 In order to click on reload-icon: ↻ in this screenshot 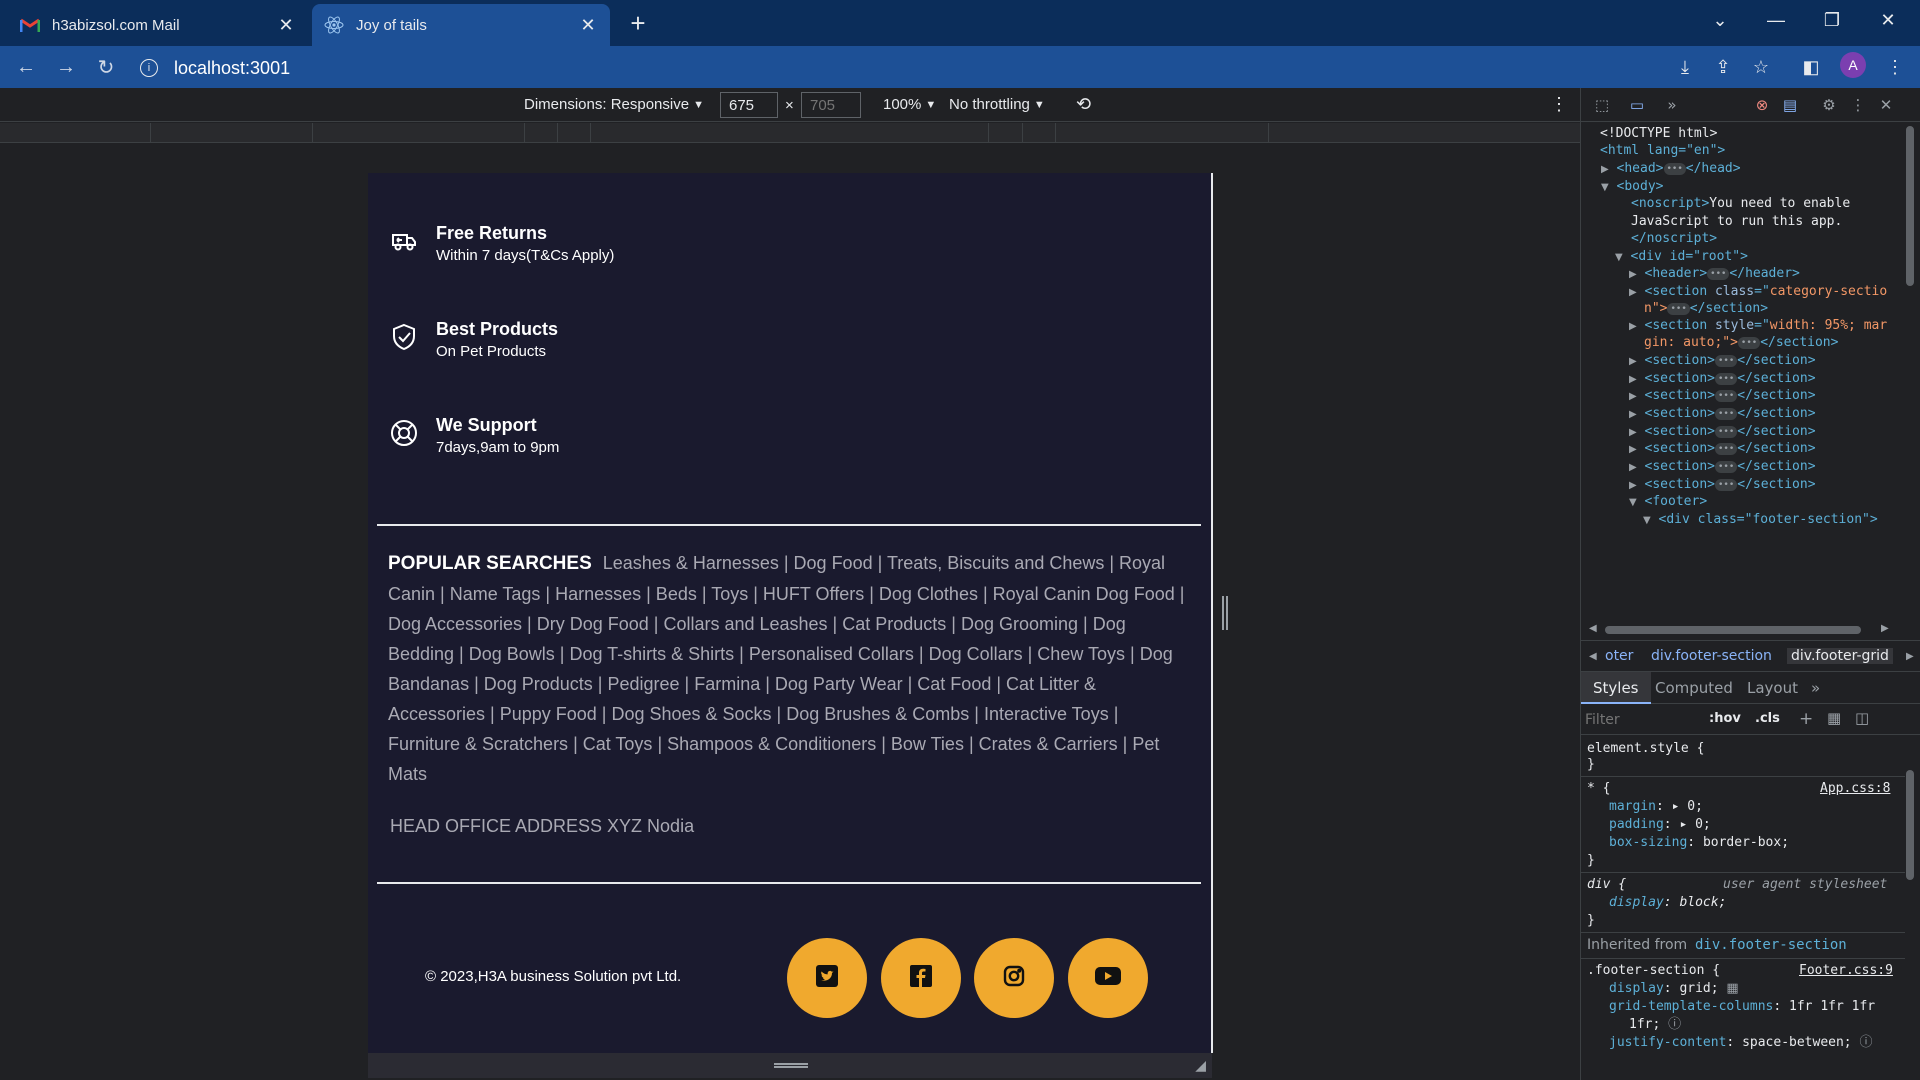, I will do `click(106, 67)`.